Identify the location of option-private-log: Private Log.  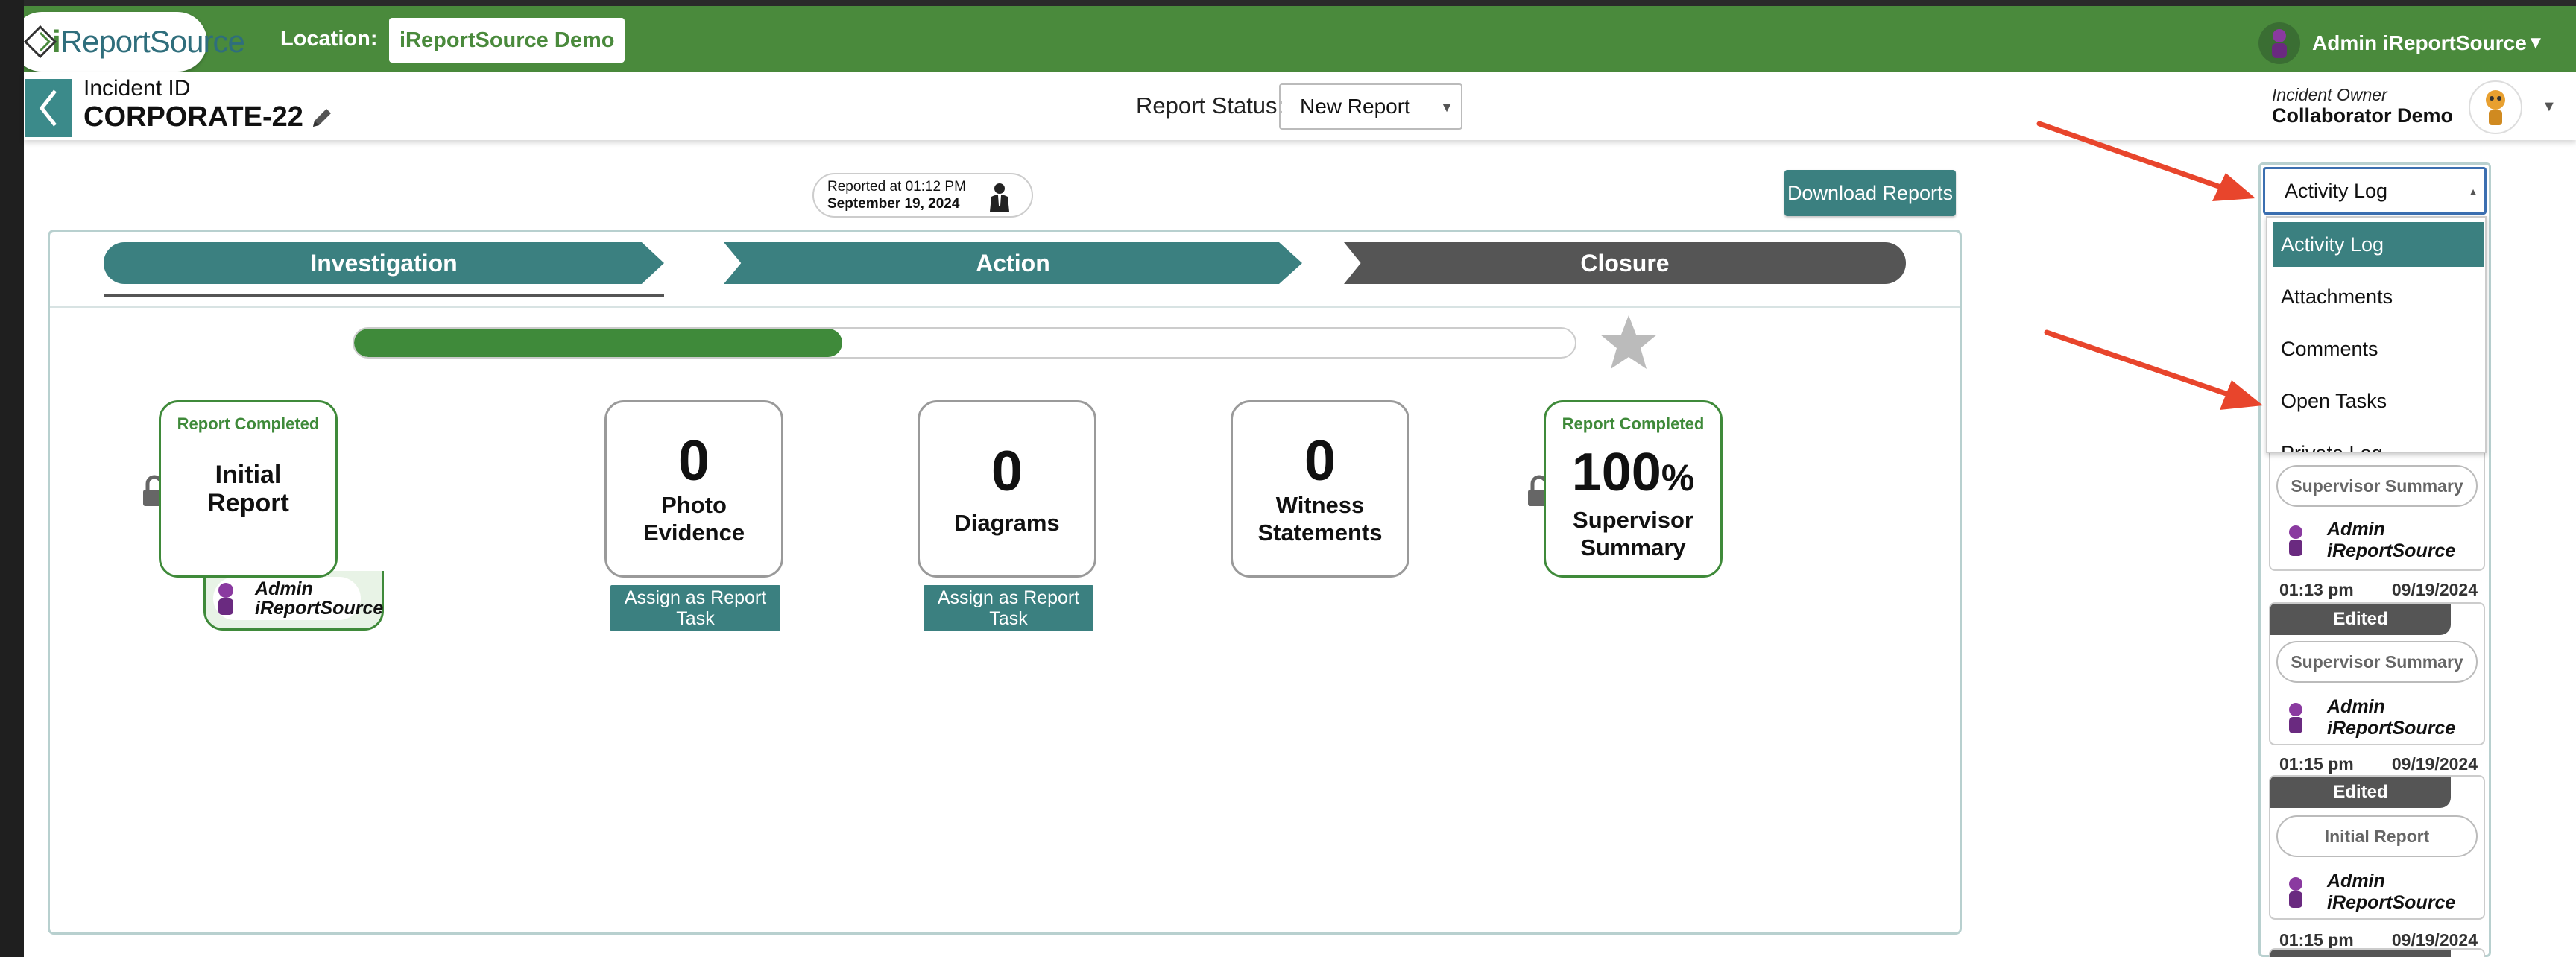
(2378, 441).